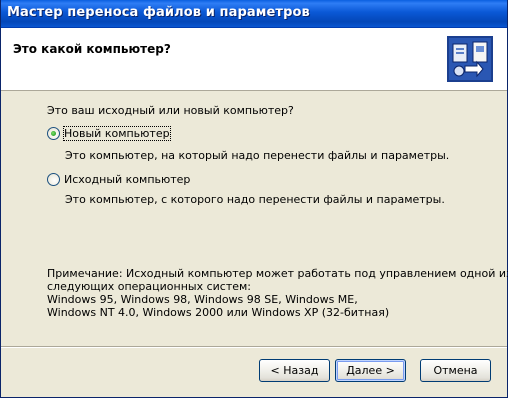 The height and width of the screenshot is (398, 508). I want to click on page-title: Это какой компьютер?, so click(92, 49).